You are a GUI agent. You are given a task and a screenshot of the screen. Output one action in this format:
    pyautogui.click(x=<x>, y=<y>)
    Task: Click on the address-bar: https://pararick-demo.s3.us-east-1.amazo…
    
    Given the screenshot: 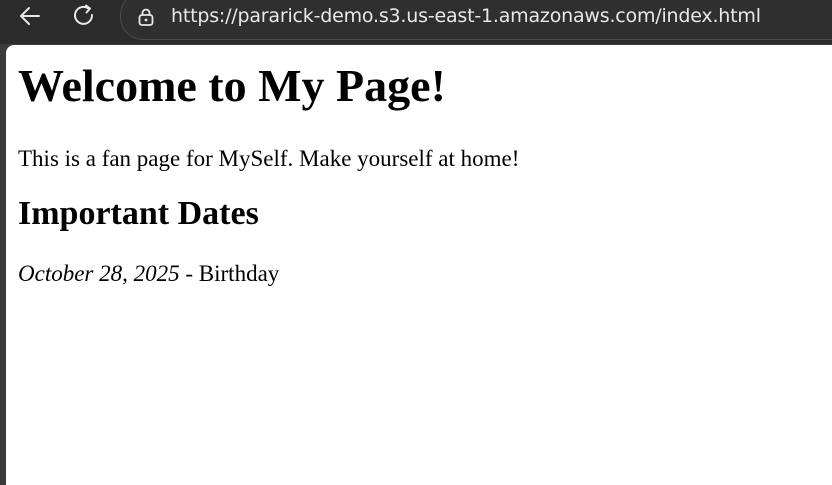 What is the action you would take?
    pyautogui.click(x=476, y=20)
    